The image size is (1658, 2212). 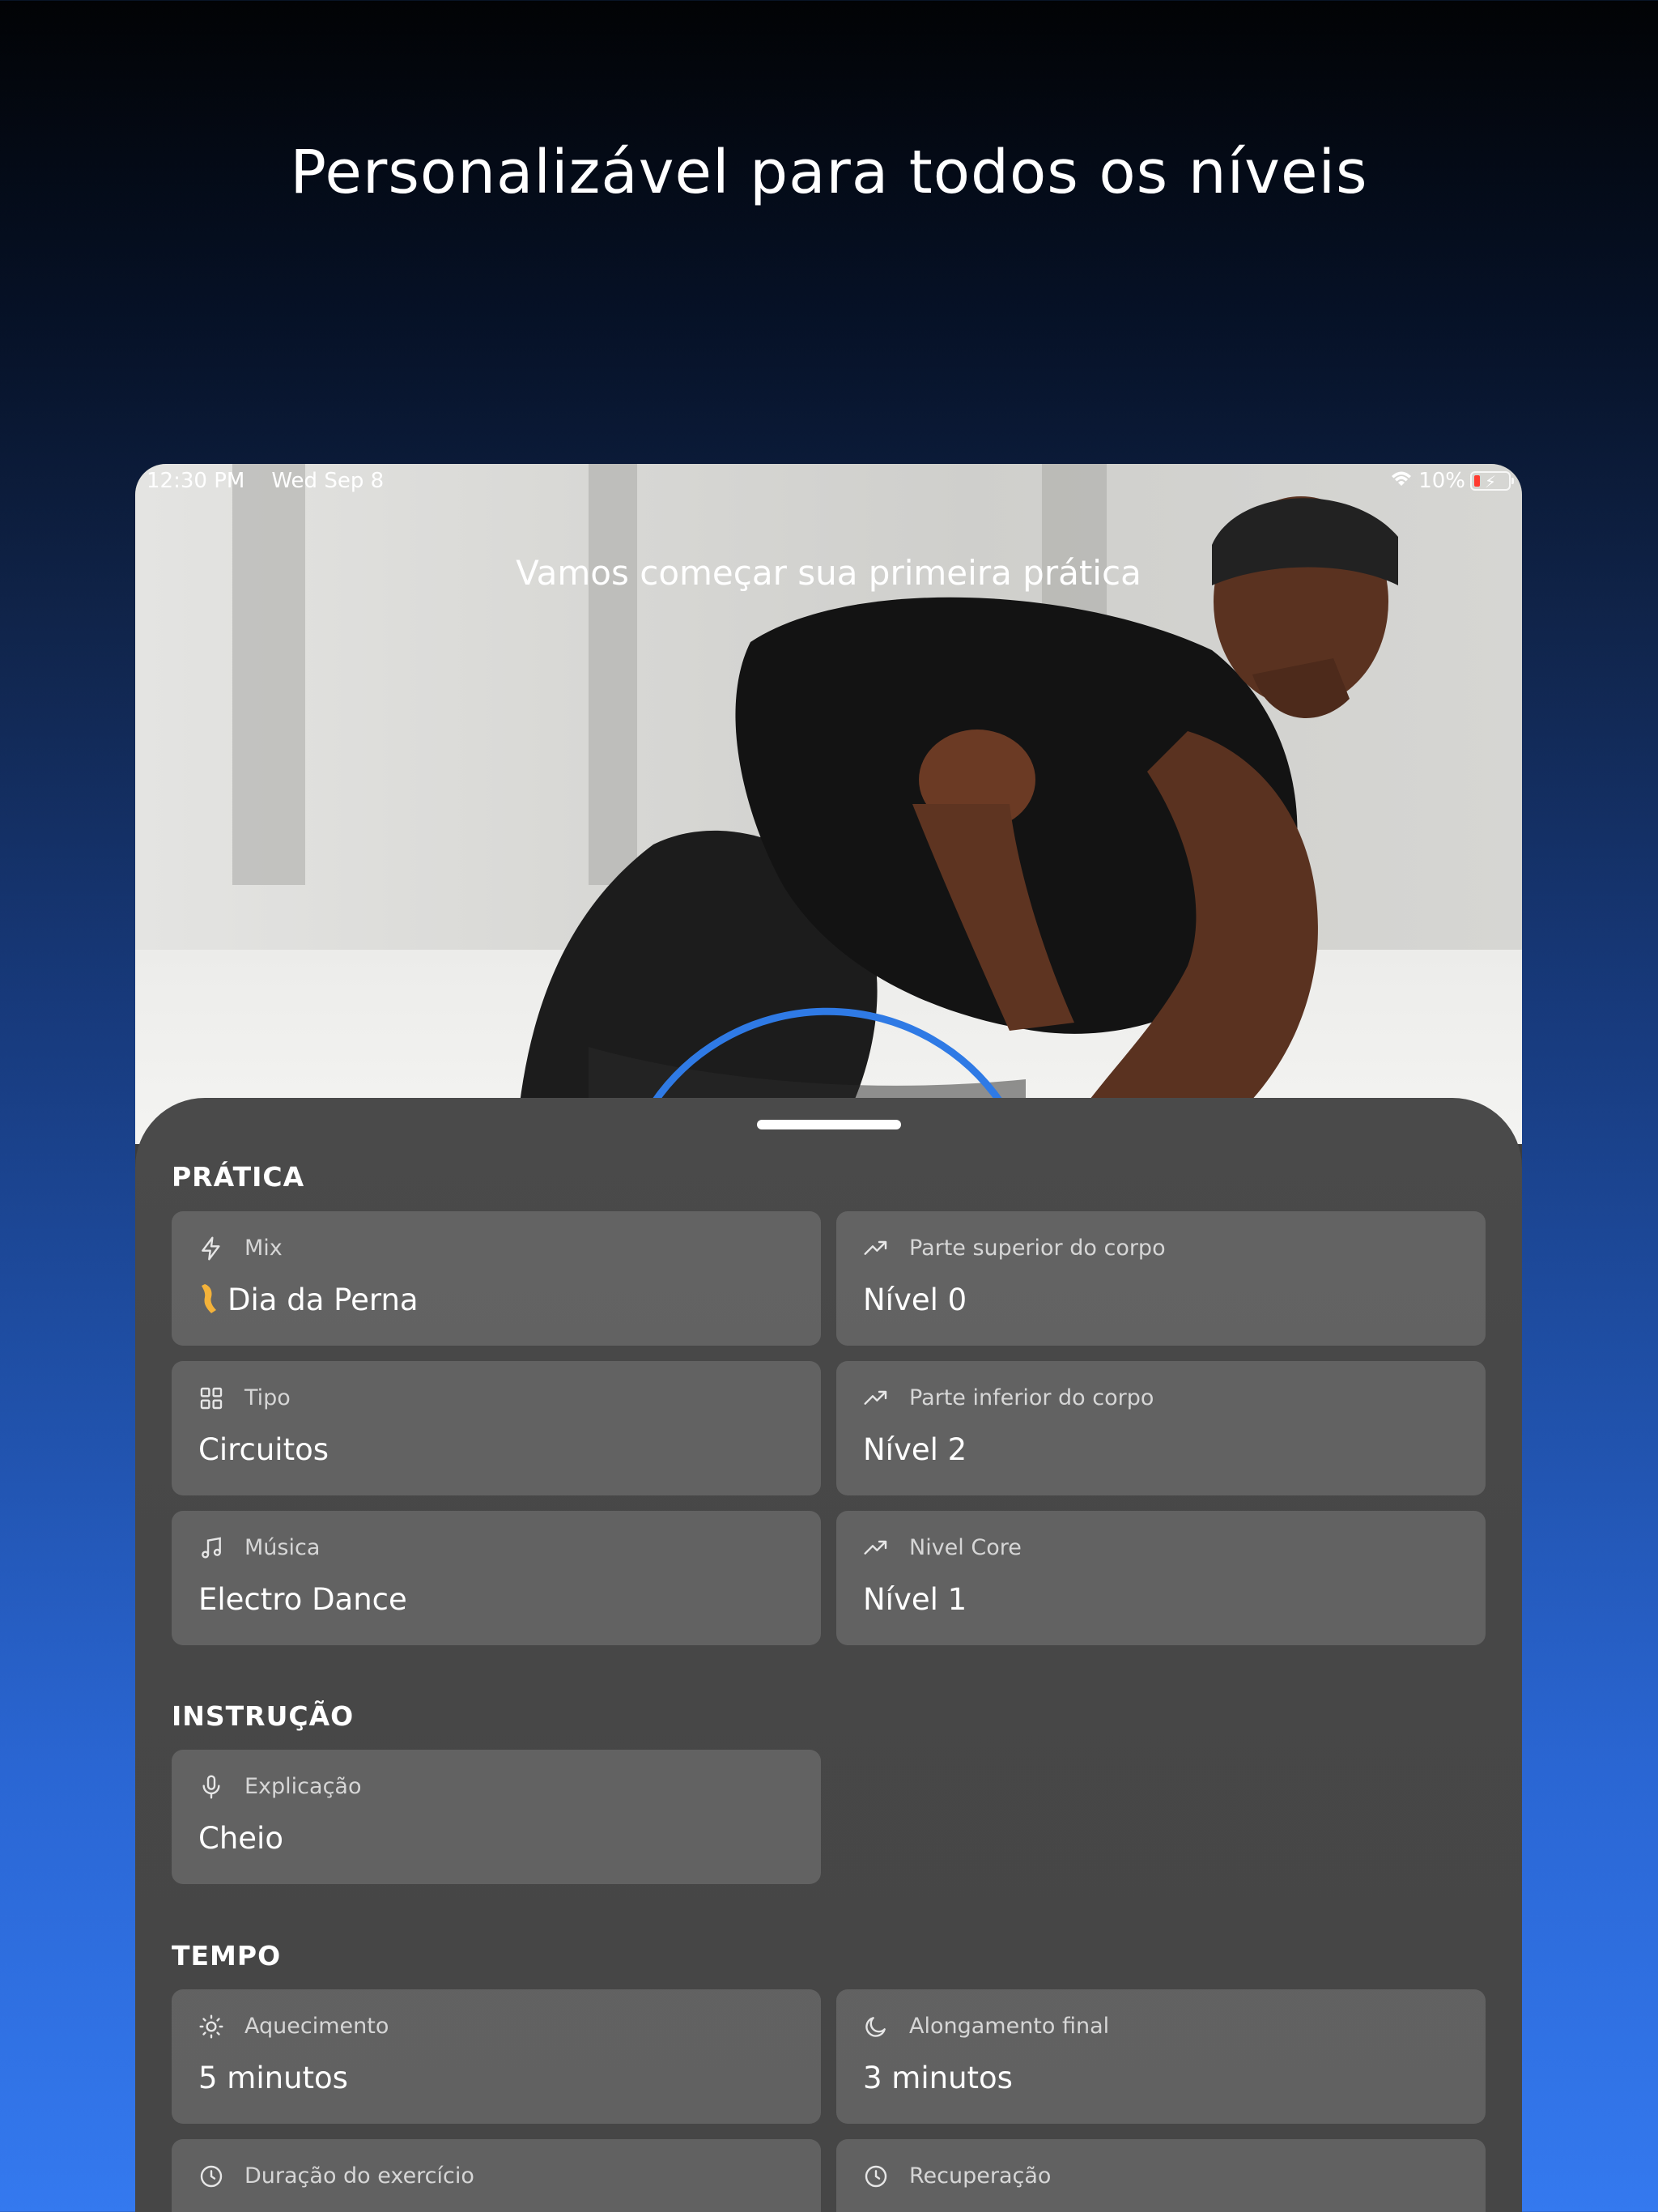 I want to click on card-label: Explicação, so click(x=303, y=1787).